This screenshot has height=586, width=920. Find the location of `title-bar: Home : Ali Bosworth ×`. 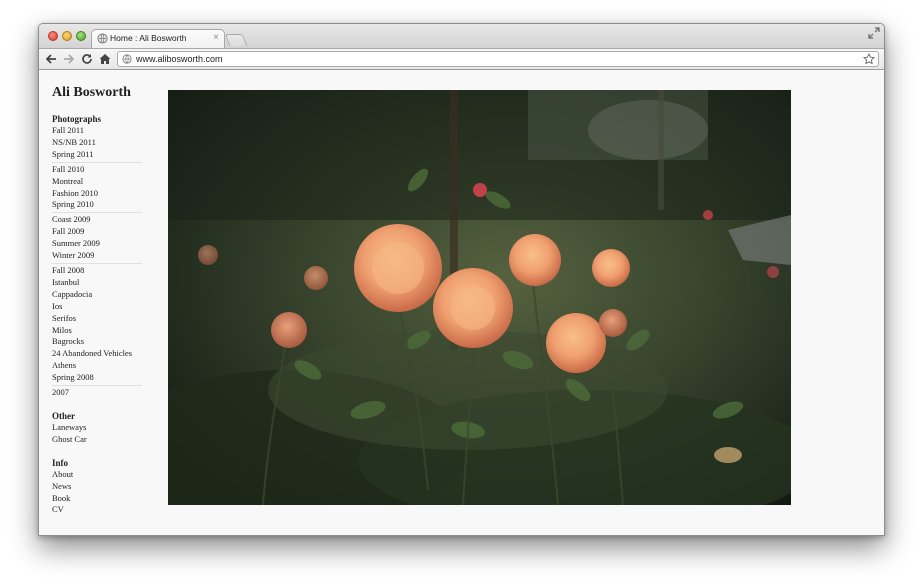

title-bar: Home : Ali Bosworth × is located at coordinates (461, 36).